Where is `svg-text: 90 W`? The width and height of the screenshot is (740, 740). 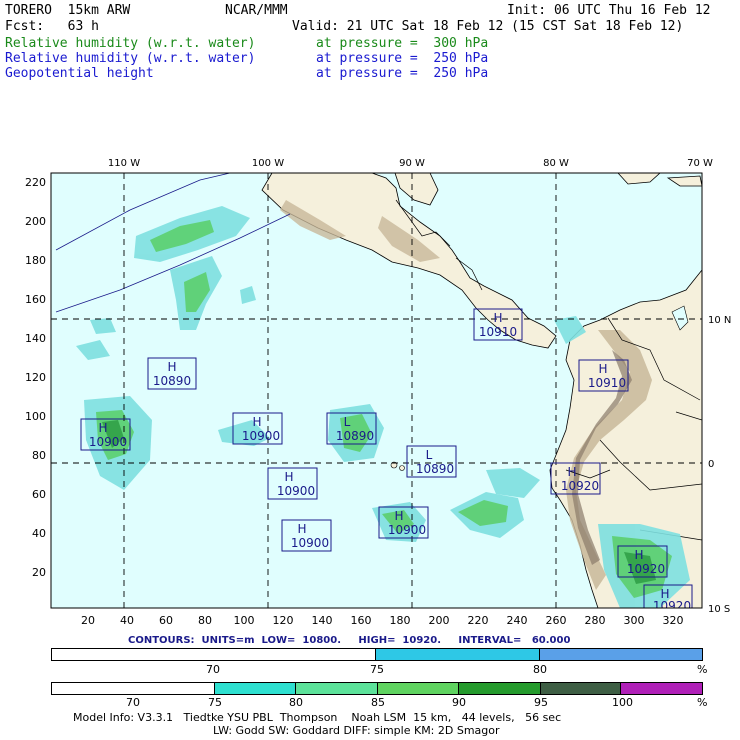 svg-text: 90 W is located at coordinates (412, 163).